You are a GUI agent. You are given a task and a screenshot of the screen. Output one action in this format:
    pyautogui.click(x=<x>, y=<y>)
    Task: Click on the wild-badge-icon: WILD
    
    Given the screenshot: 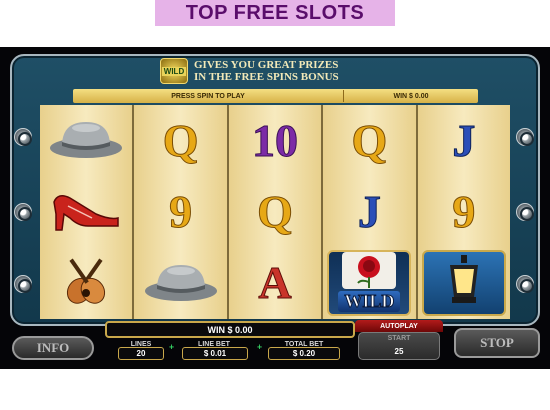 What is the action you would take?
    pyautogui.click(x=174, y=71)
    